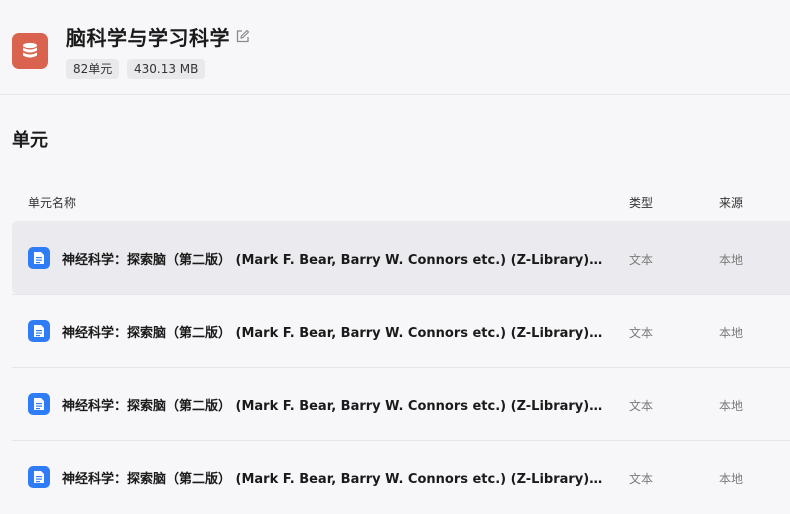 The width and height of the screenshot is (790, 514). I want to click on section-title: 单元, so click(30, 140).